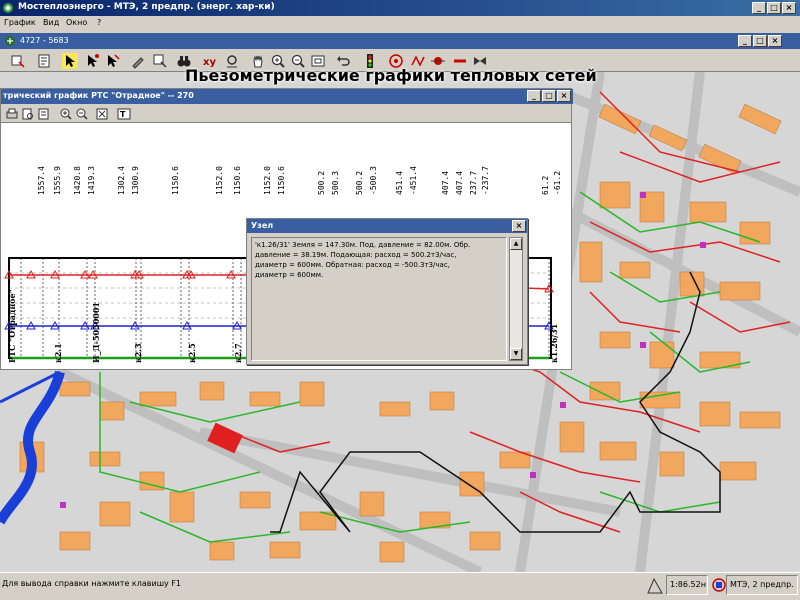  What do you see at coordinates (8, 8) in the screenshot?
I see `app-icon` at bounding box center [8, 8].